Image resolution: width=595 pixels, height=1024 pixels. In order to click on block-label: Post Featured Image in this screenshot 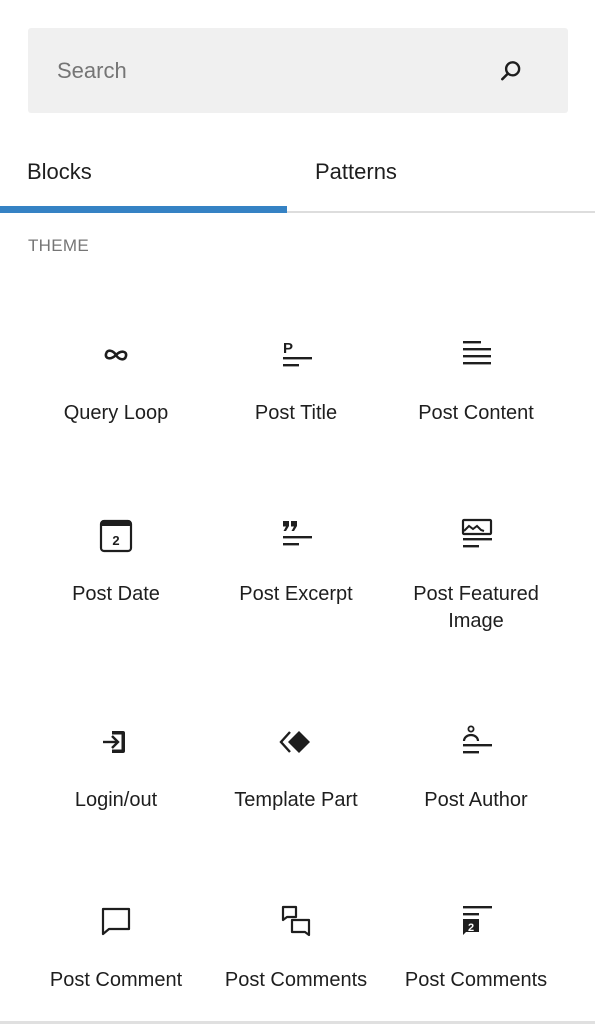, I will do `click(476, 607)`.